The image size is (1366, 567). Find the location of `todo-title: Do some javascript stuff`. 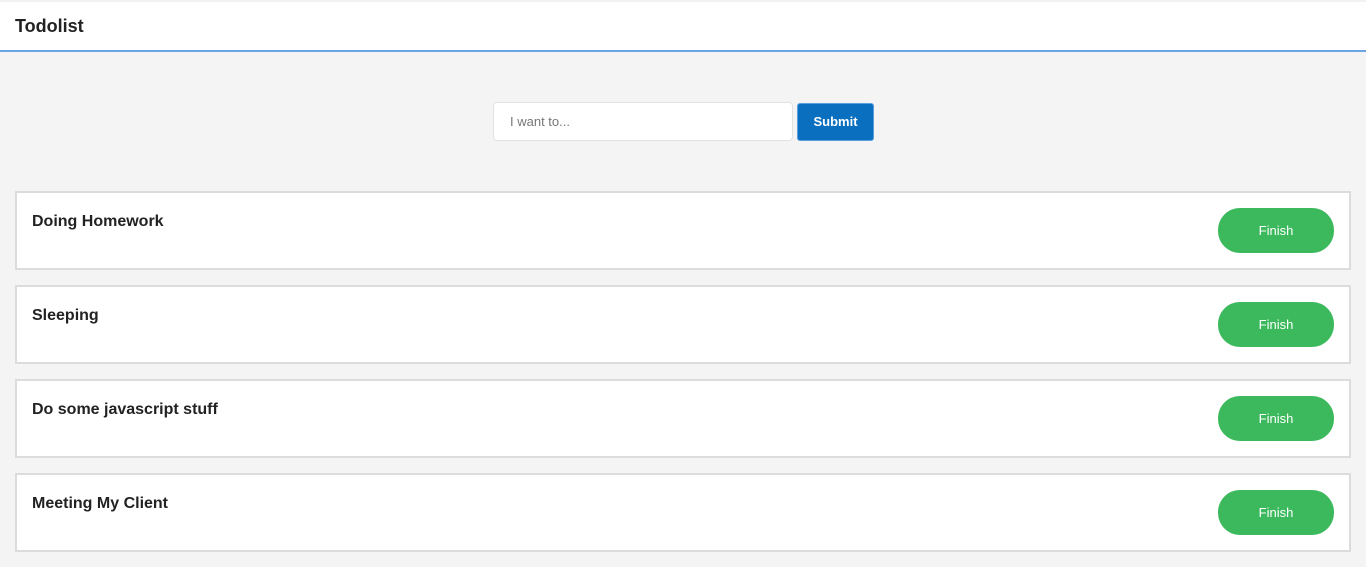

todo-title: Do some javascript stuff is located at coordinates (125, 409).